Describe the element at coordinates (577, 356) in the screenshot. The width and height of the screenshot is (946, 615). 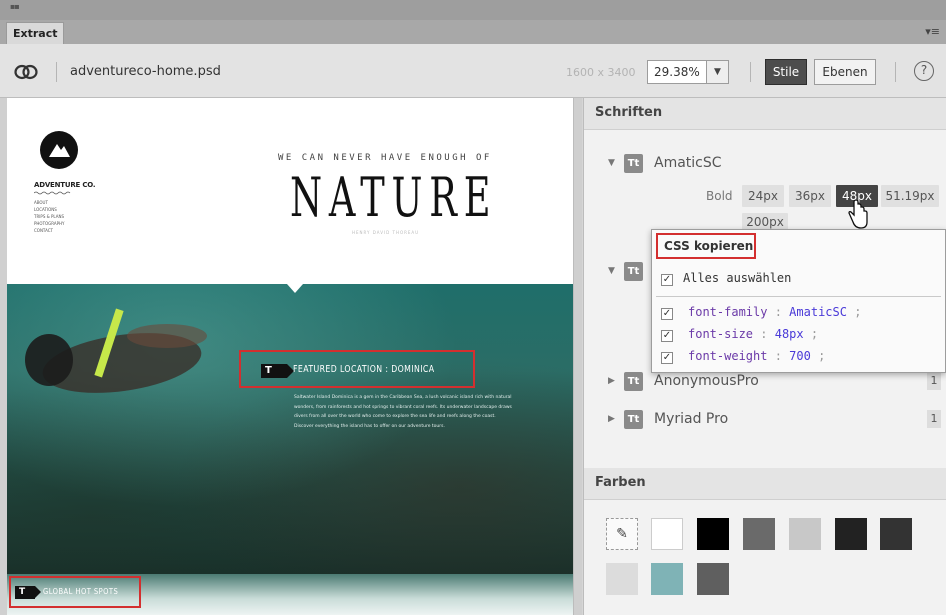
I see `canvas-scrollbar` at that location.